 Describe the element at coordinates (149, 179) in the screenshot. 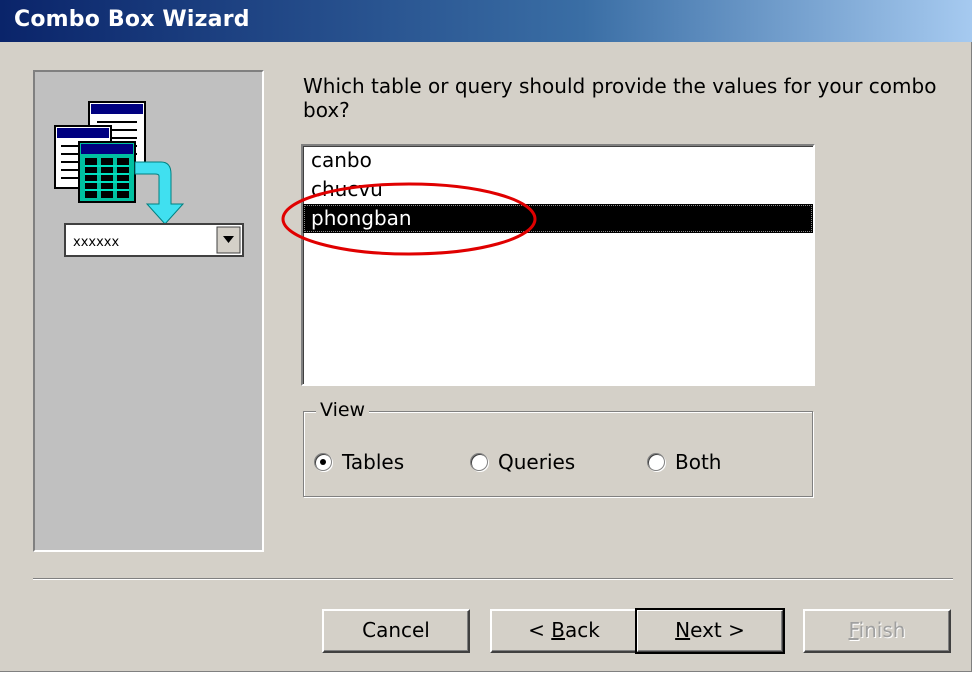

I see `table-to-combo-illustration-icon: xxxxxx` at that location.